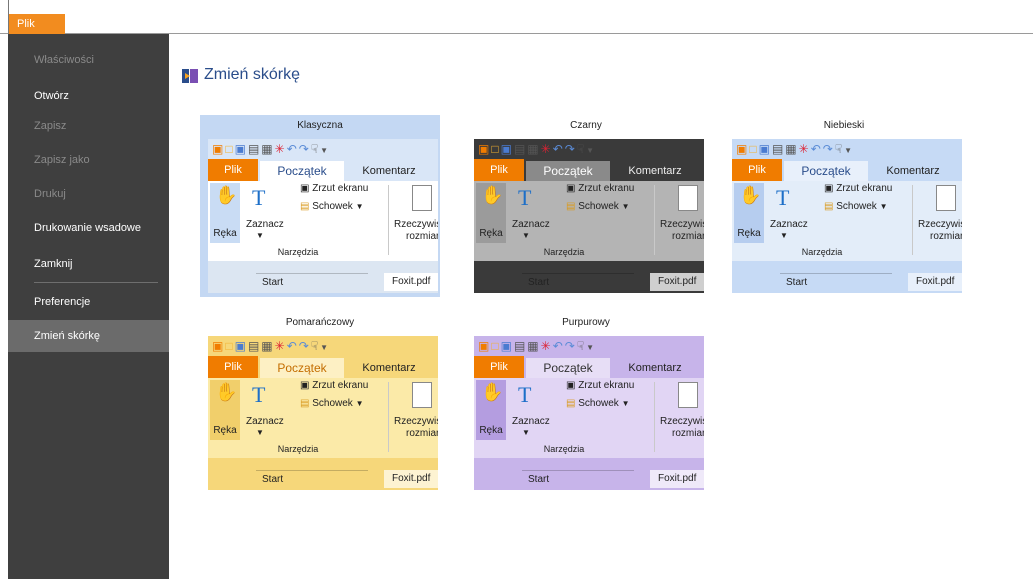  What do you see at coordinates (389, 171) in the screenshot?
I see `tab-komentarz: Komentarz` at bounding box center [389, 171].